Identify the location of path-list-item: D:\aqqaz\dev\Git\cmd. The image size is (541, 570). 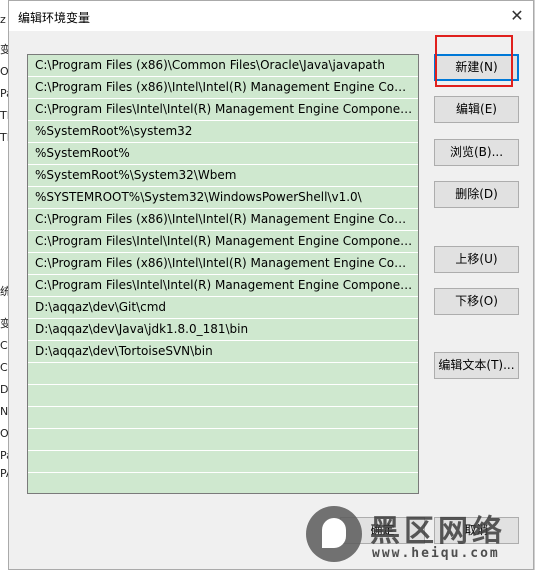
(223, 308).